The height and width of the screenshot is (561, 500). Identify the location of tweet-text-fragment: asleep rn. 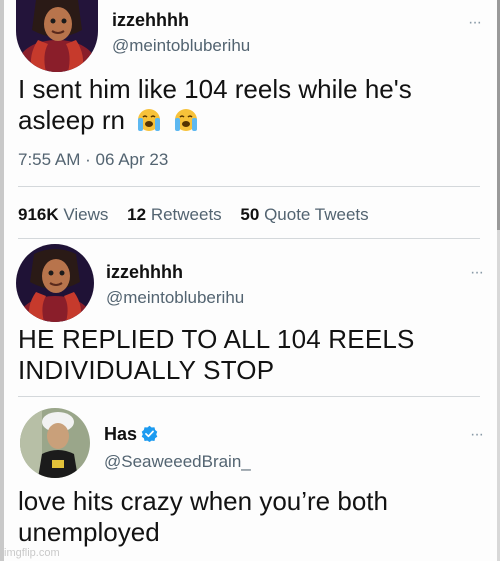
(71, 120).